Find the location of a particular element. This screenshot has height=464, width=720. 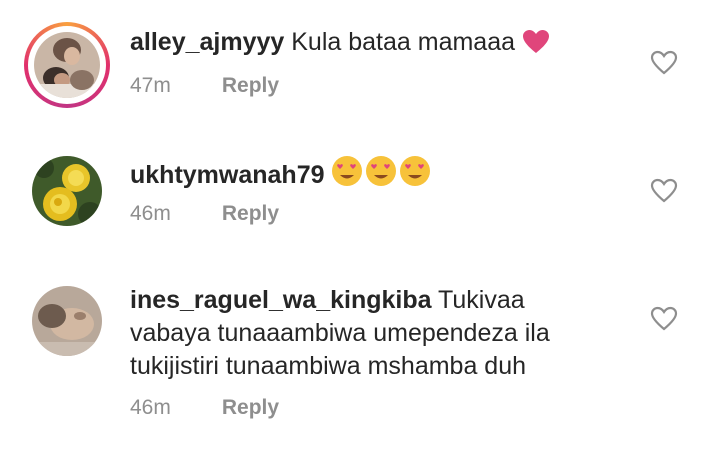

comment-body-line: tukijistiri tunaambiwa mshamba duh is located at coordinates (328, 366).